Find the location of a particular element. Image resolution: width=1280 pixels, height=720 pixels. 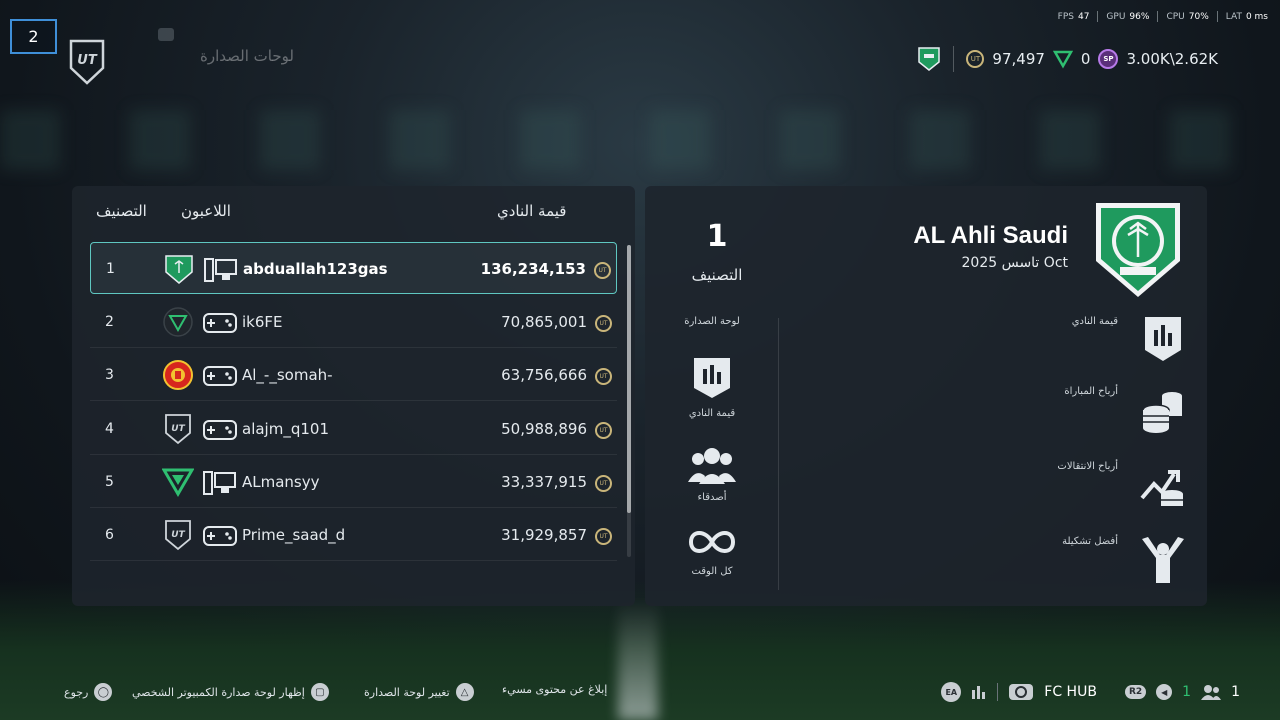

row-club-value: 31,929,857 is located at coordinates (544, 535).